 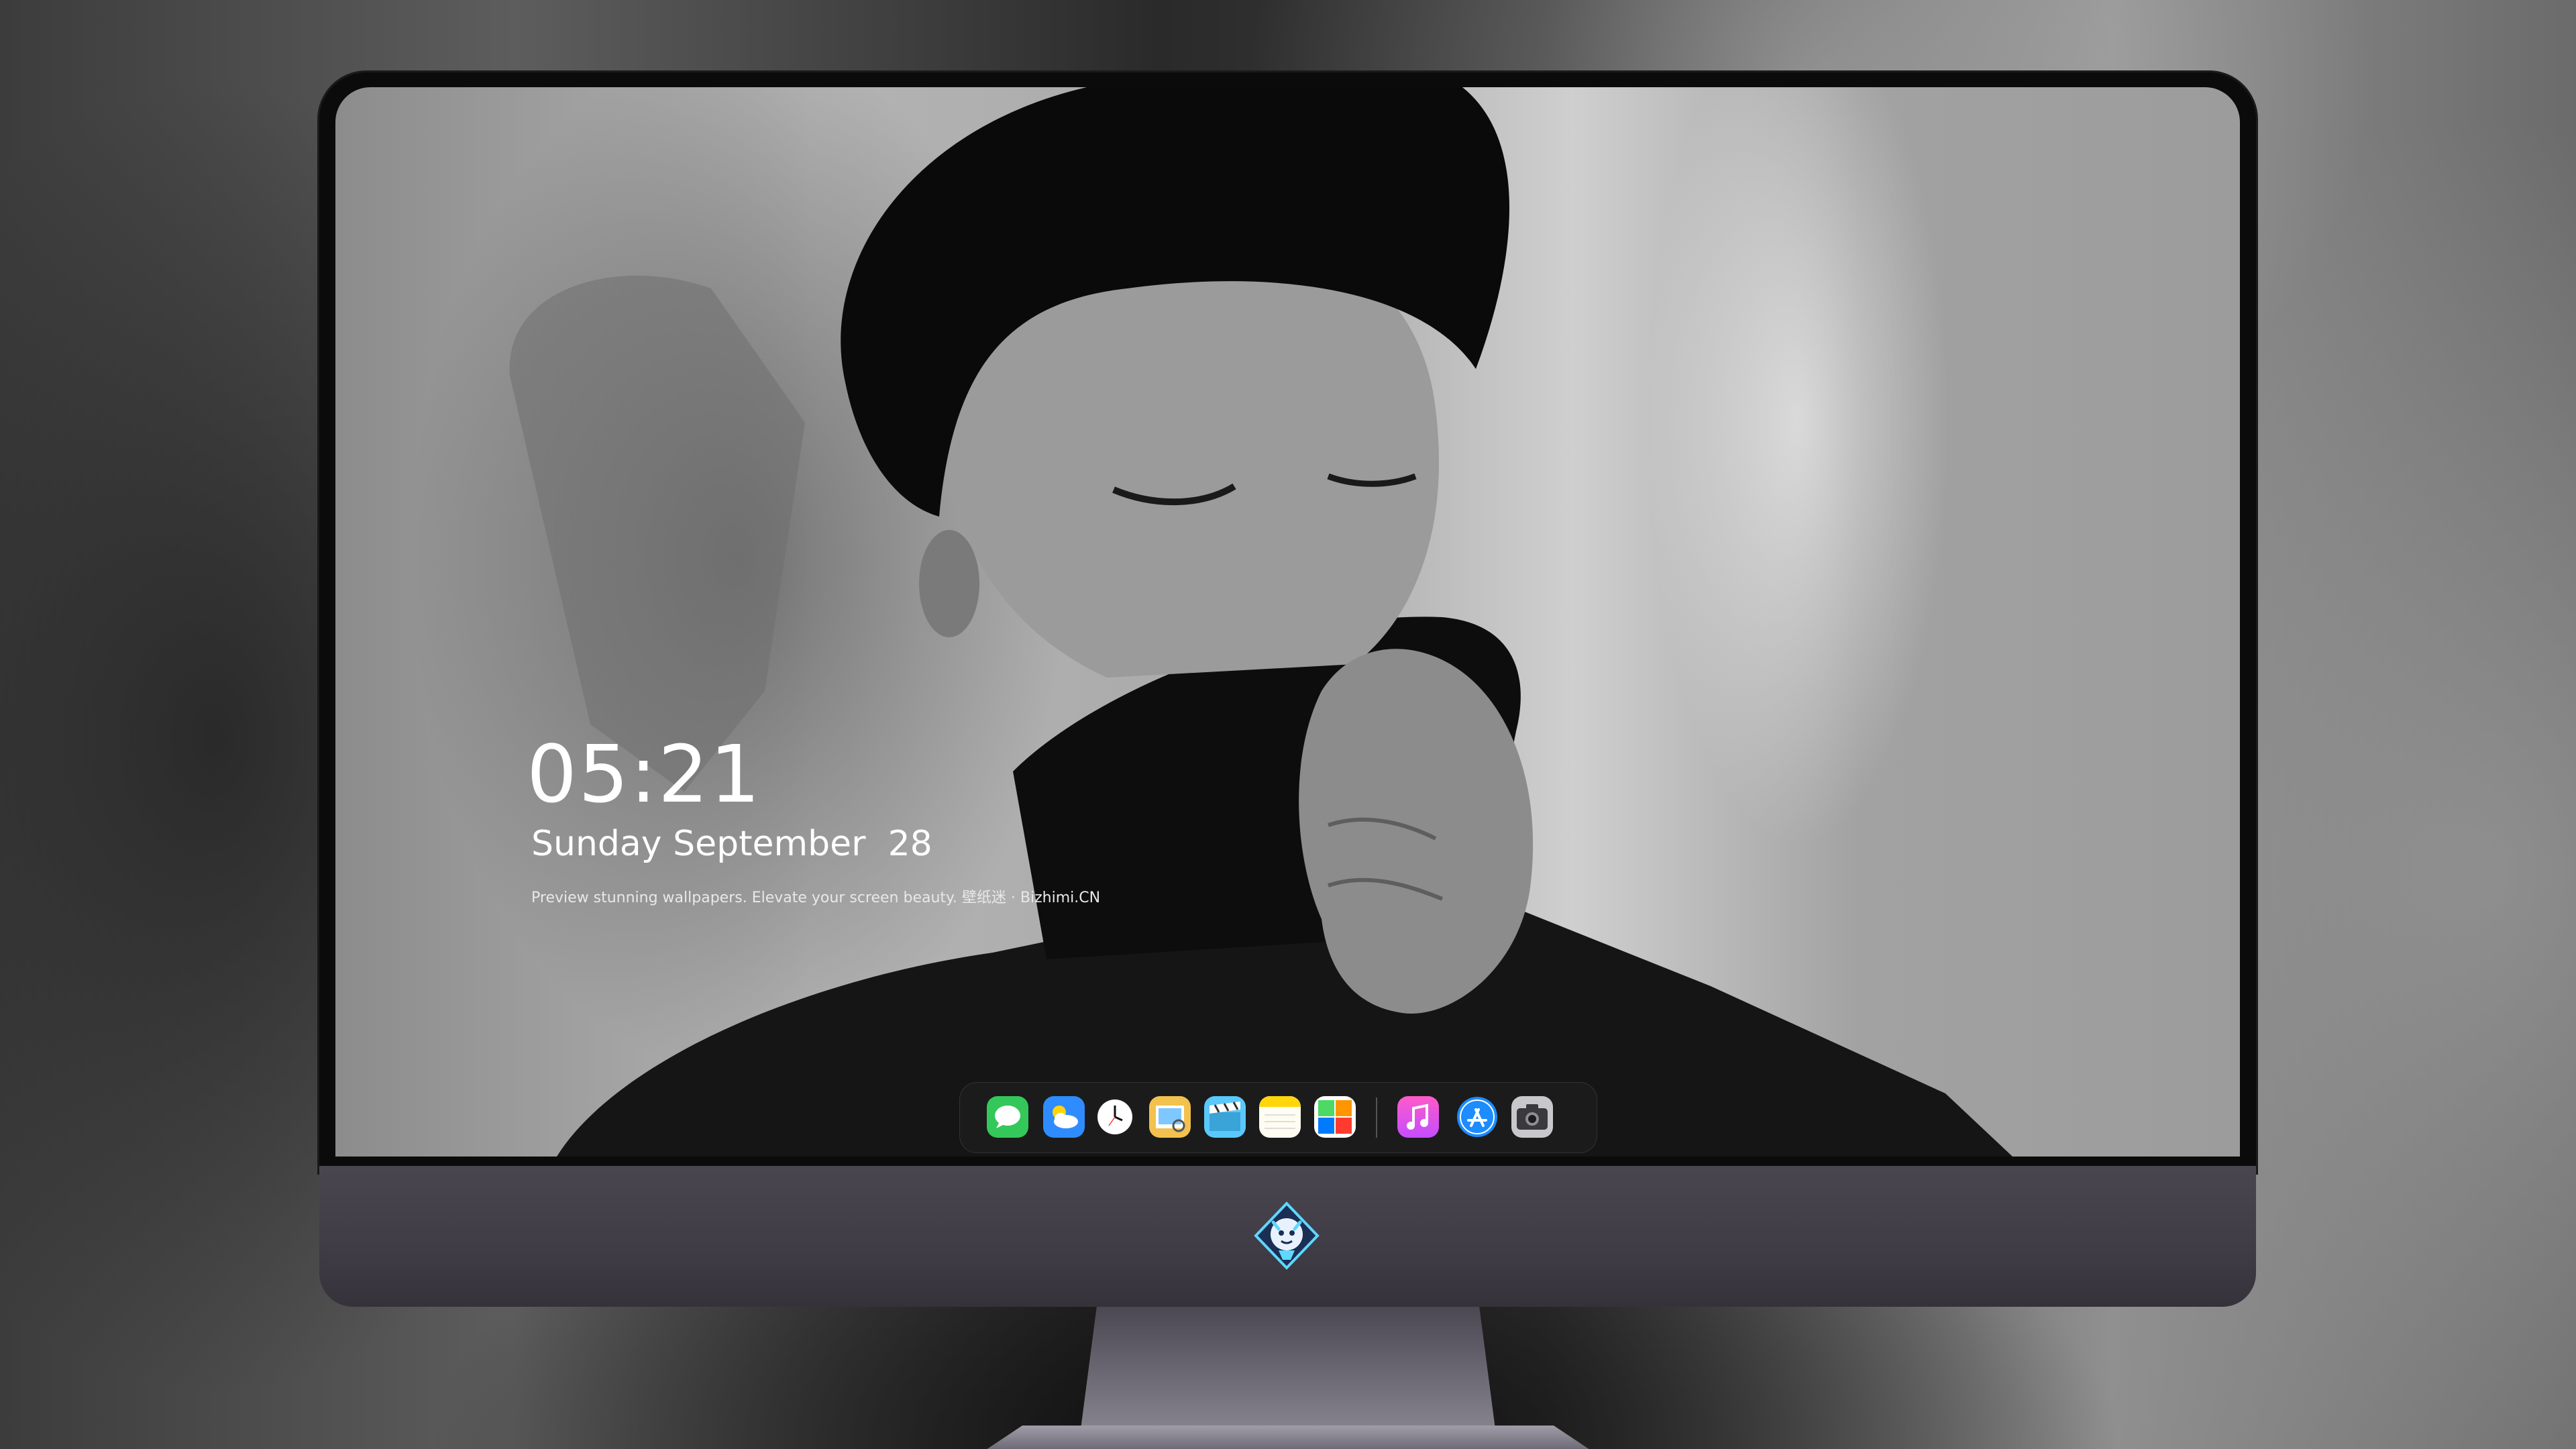 I want to click on app-store-icon, so click(x=1477, y=1117).